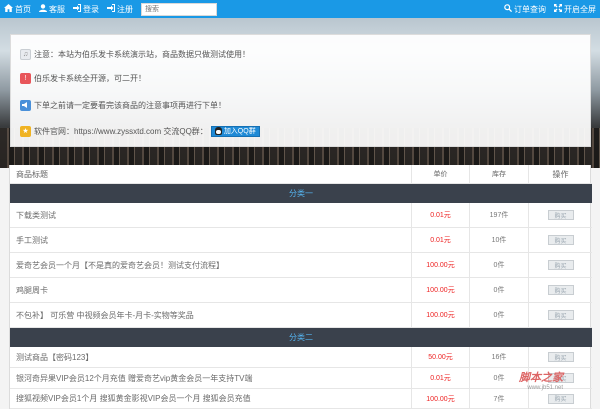  I want to click on info-icon: !, so click(25, 78).